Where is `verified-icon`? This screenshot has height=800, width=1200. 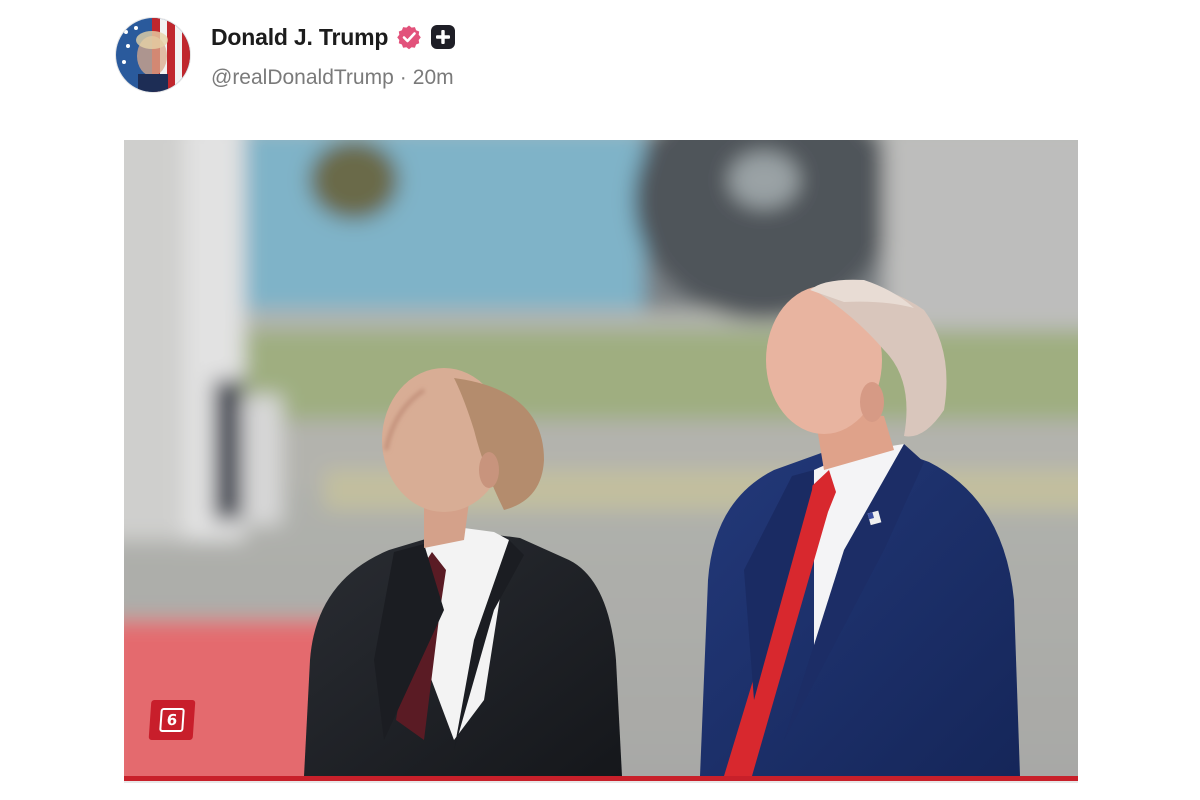
verified-icon is located at coordinates (409, 37).